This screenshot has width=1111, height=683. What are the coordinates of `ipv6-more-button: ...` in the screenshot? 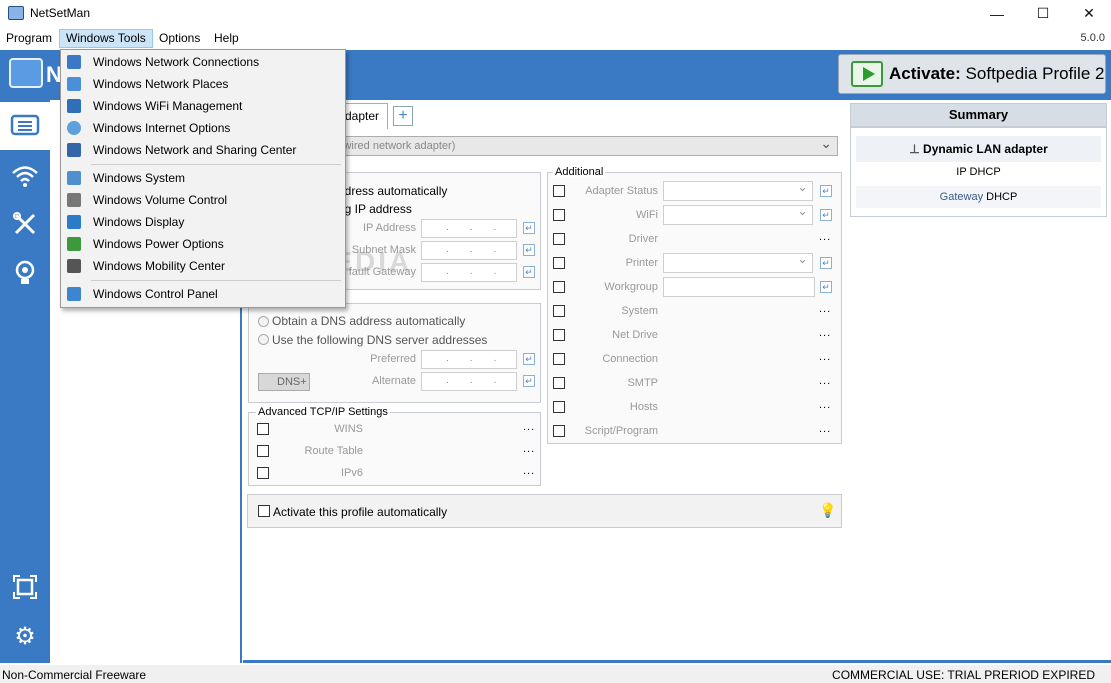 It's located at (529, 471).